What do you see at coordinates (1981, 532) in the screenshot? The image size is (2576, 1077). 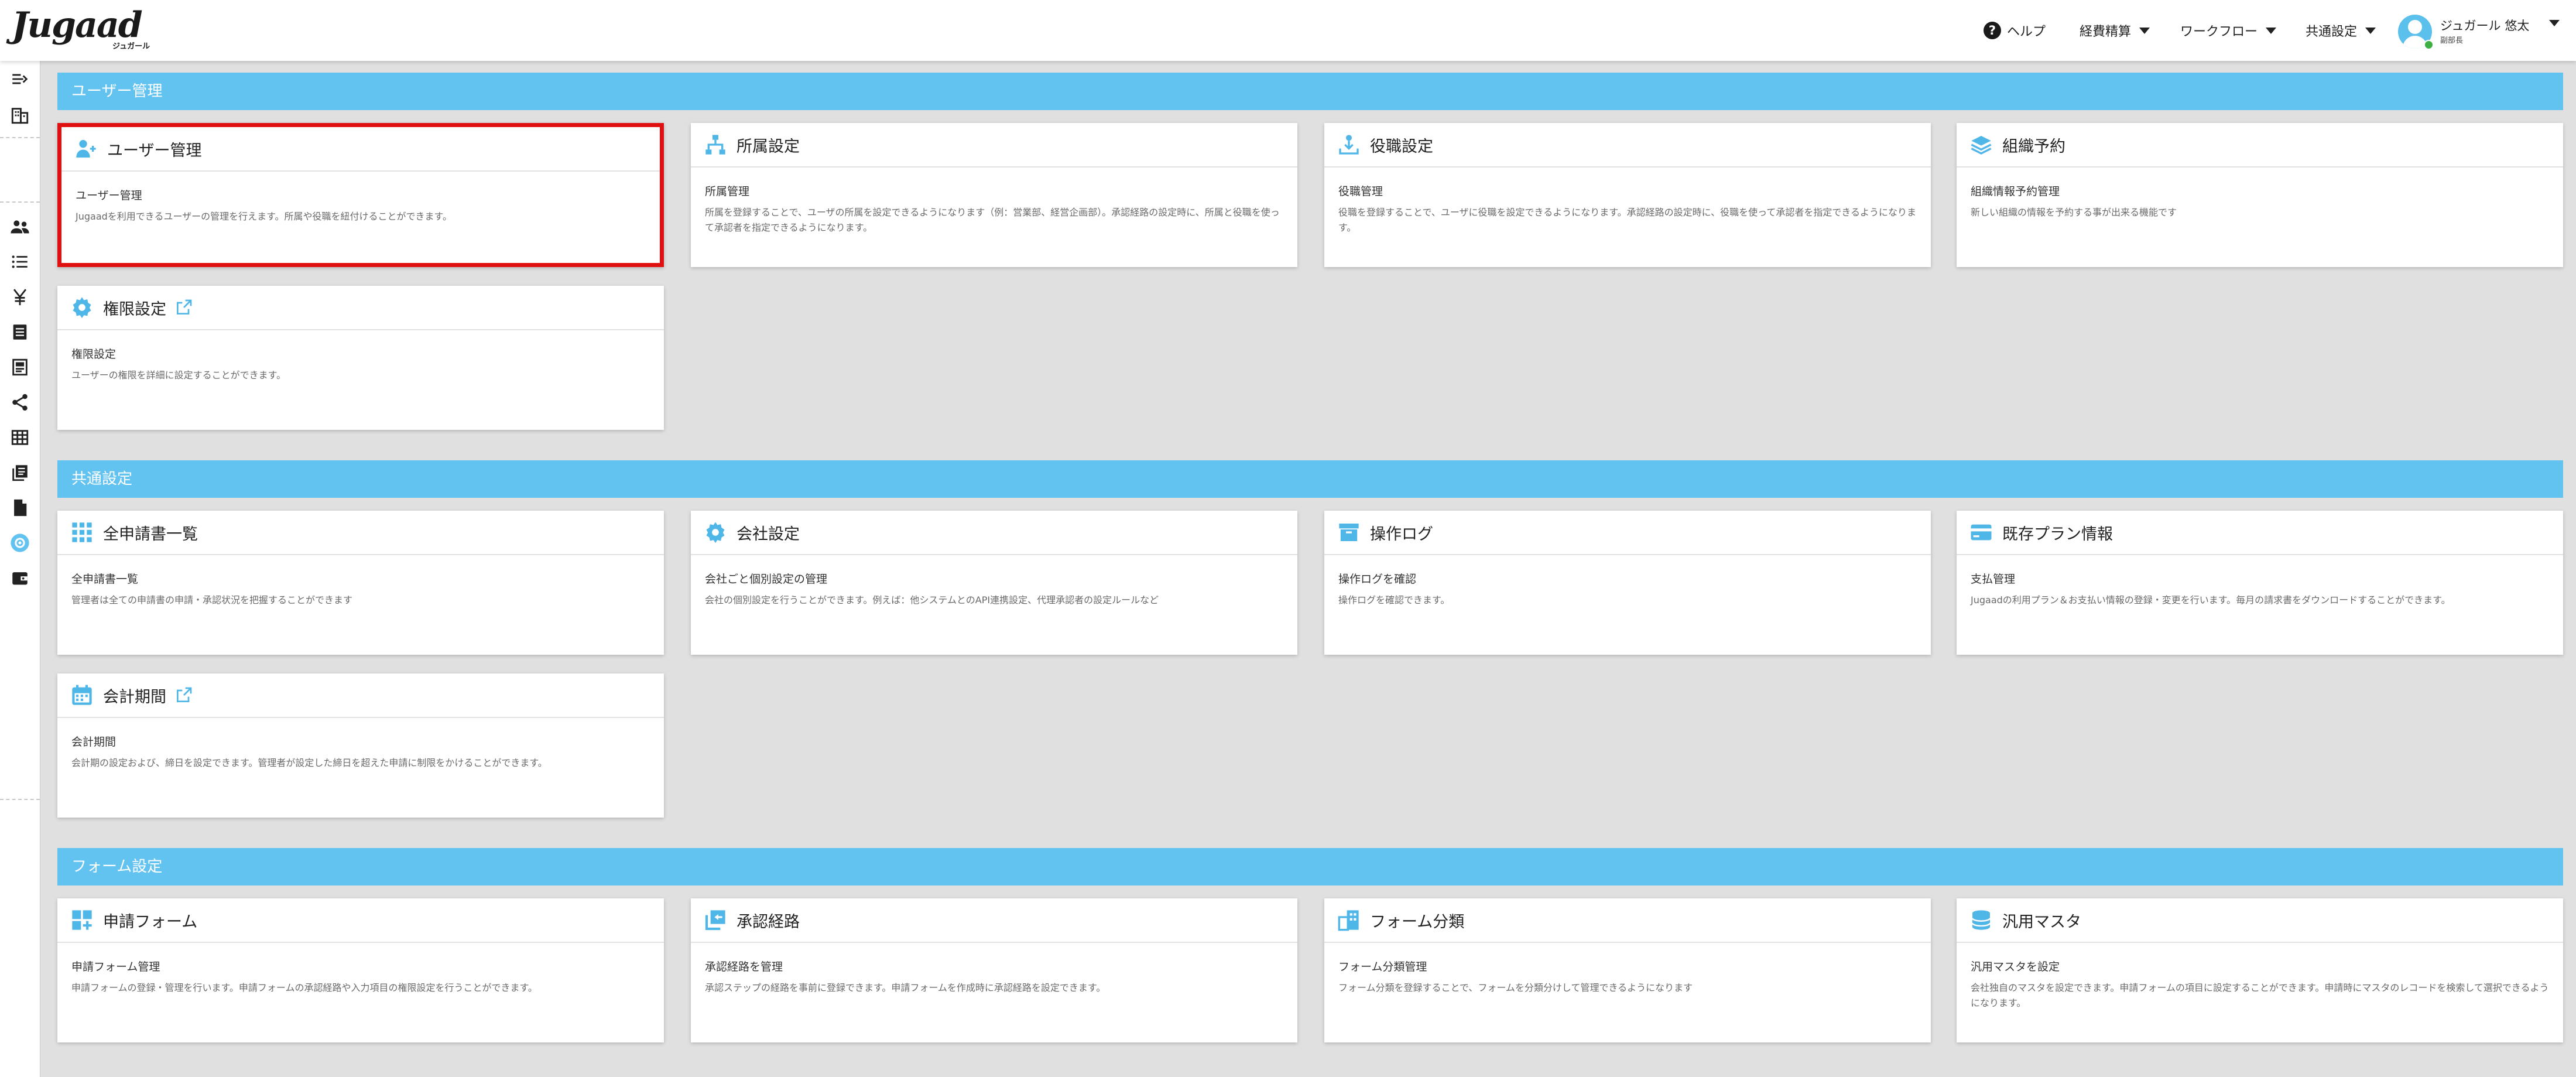 I see `credit-card-icon` at bounding box center [1981, 532].